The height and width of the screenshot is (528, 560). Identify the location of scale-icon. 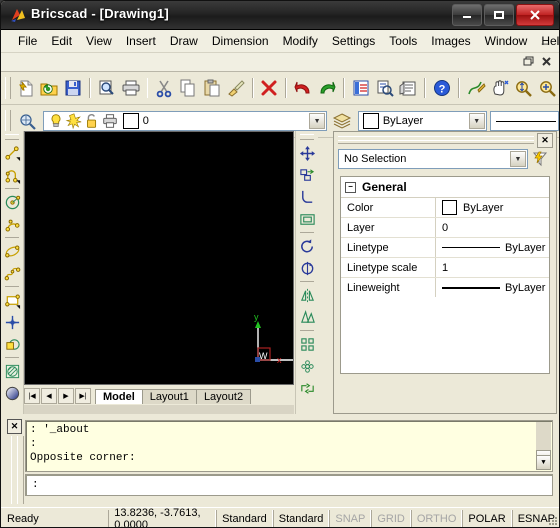
(307, 317).